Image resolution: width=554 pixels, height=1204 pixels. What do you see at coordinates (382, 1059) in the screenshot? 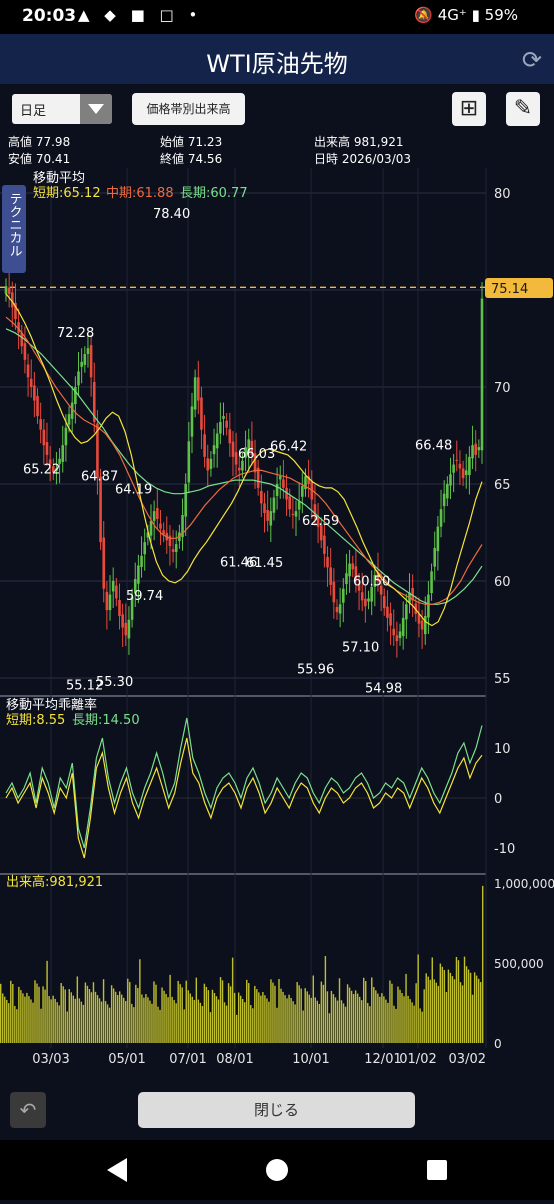
I see `x-tick-label: 12/01` at bounding box center [382, 1059].